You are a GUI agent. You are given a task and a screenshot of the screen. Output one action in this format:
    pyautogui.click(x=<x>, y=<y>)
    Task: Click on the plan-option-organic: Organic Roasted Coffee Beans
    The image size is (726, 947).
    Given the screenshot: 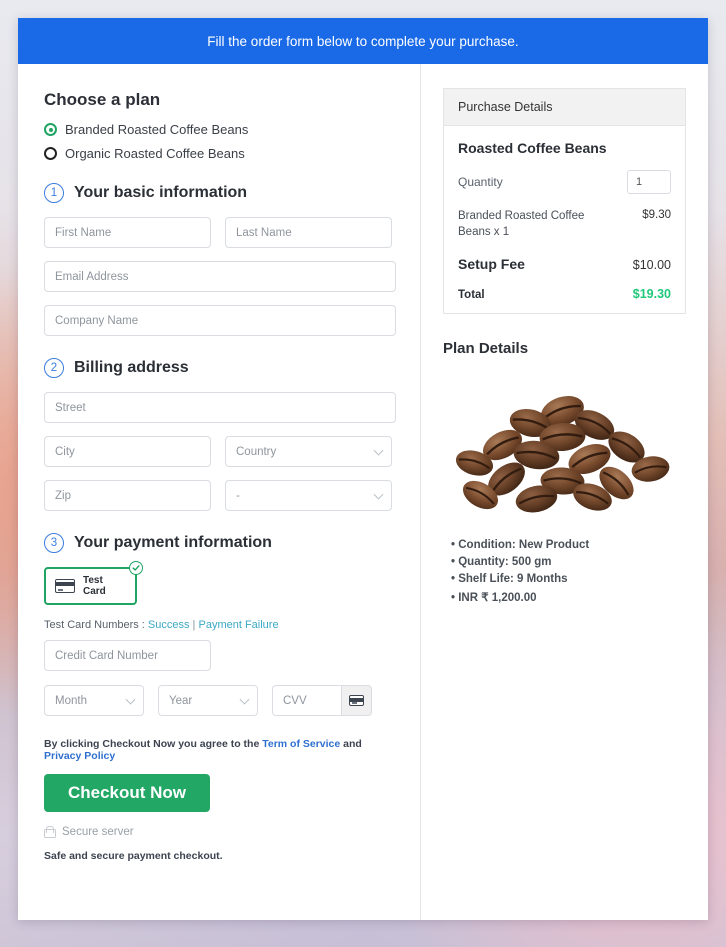 What is the action you would take?
    pyautogui.click(x=220, y=153)
    